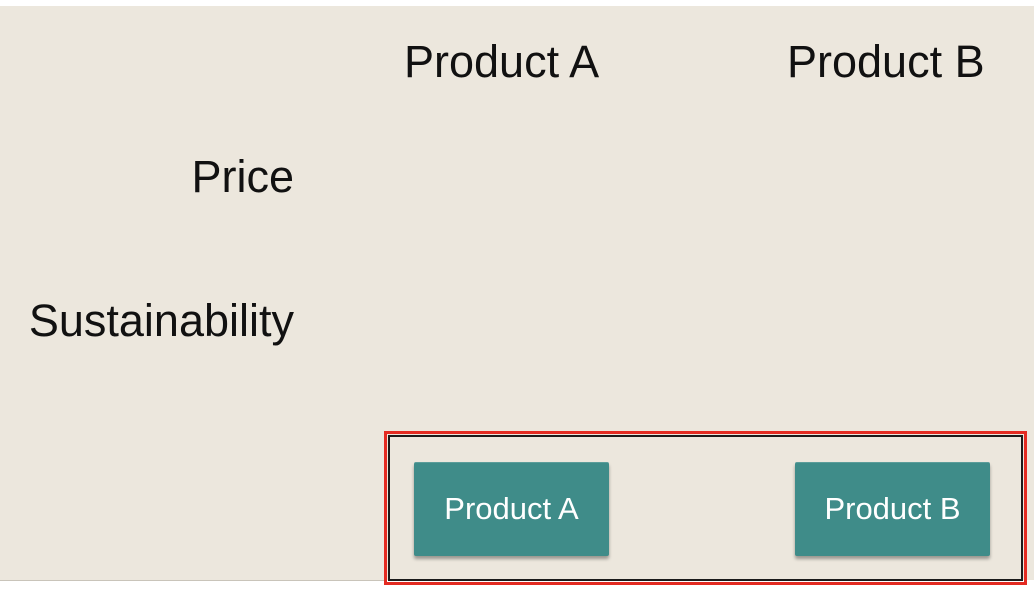 The height and width of the screenshot is (592, 1034). What do you see at coordinates (511, 509) in the screenshot?
I see `choose-product-a-button: Product A` at bounding box center [511, 509].